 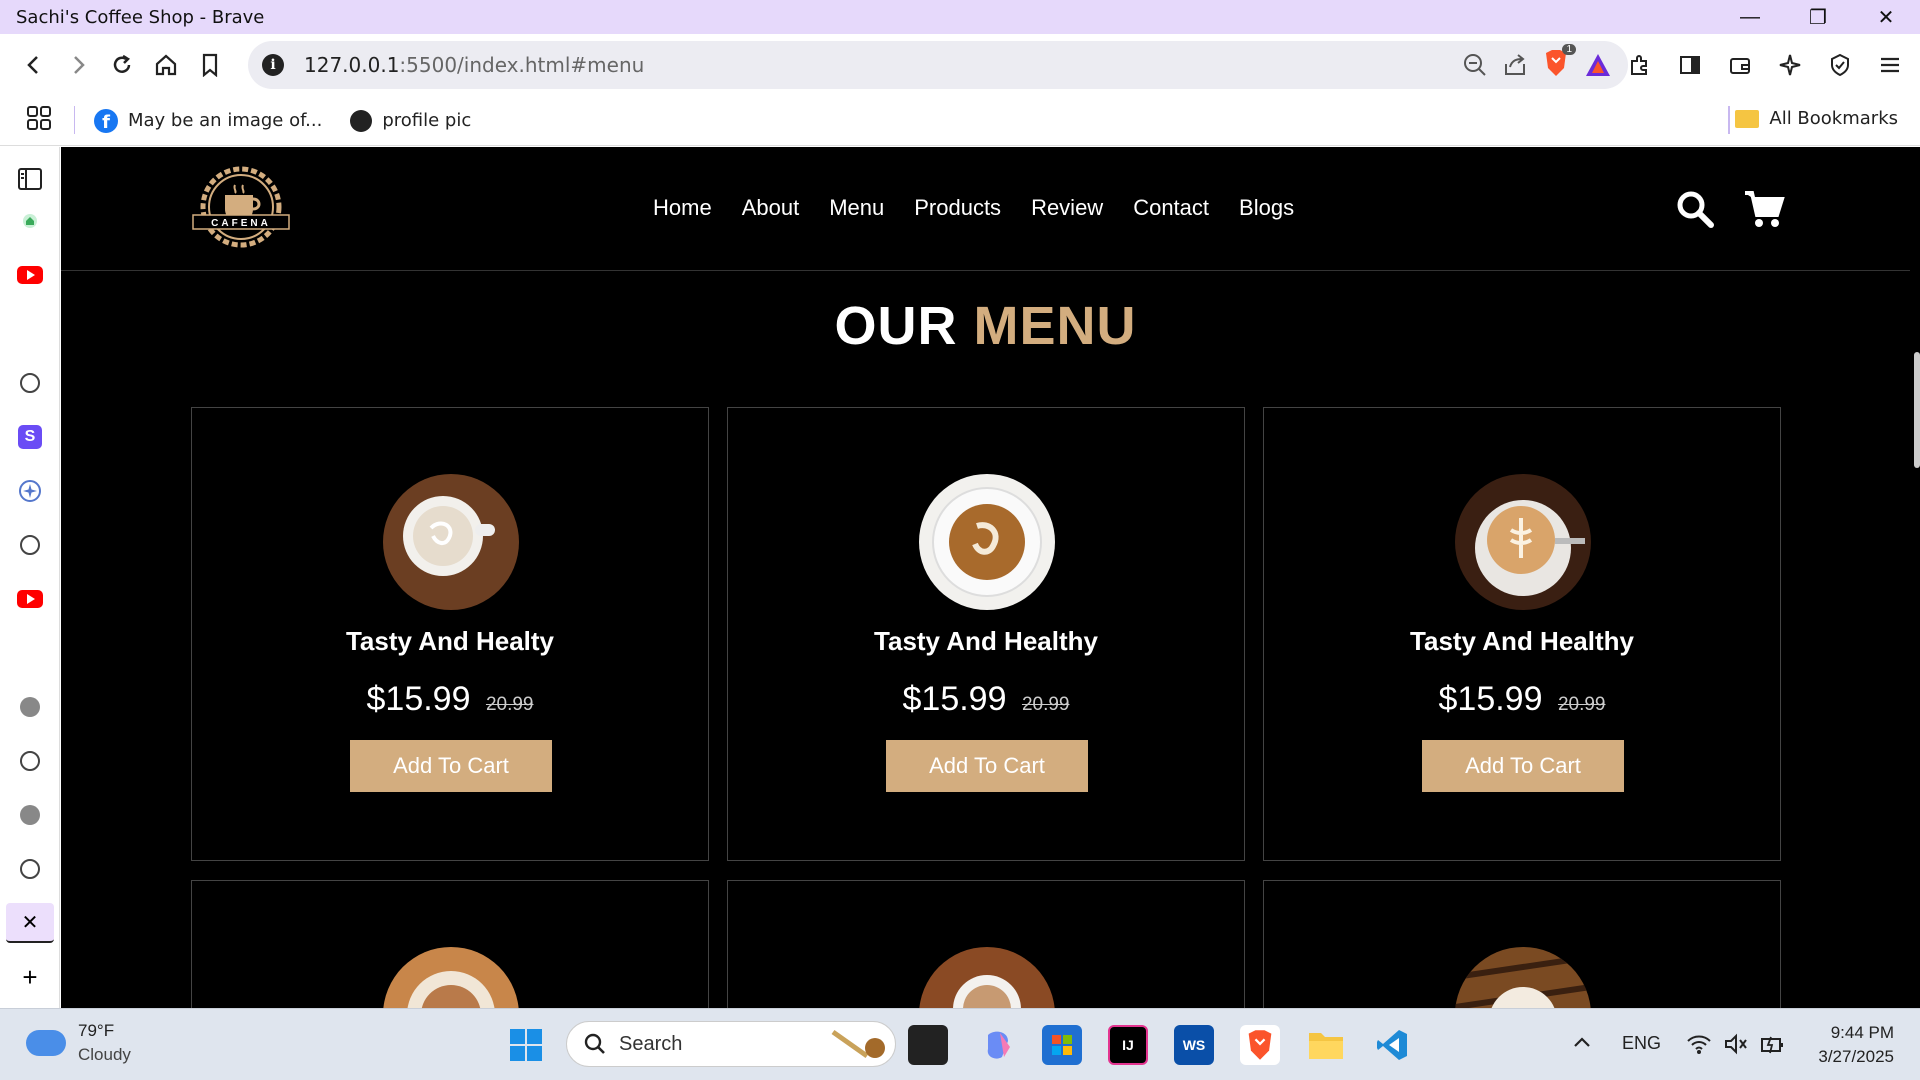 What do you see at coordinates (78, 1043) in the screenshot?
I see `weather-widget: 79°F Cloudy` at bounding box center [78, 1043].